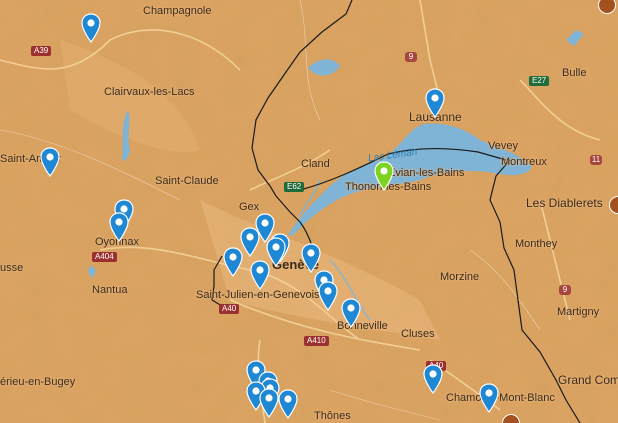 This screenshot has height=423, width=618. Describe the element at coordinates (596, 160) in the screenshot. I see `road-shield-11: 11` at that location.